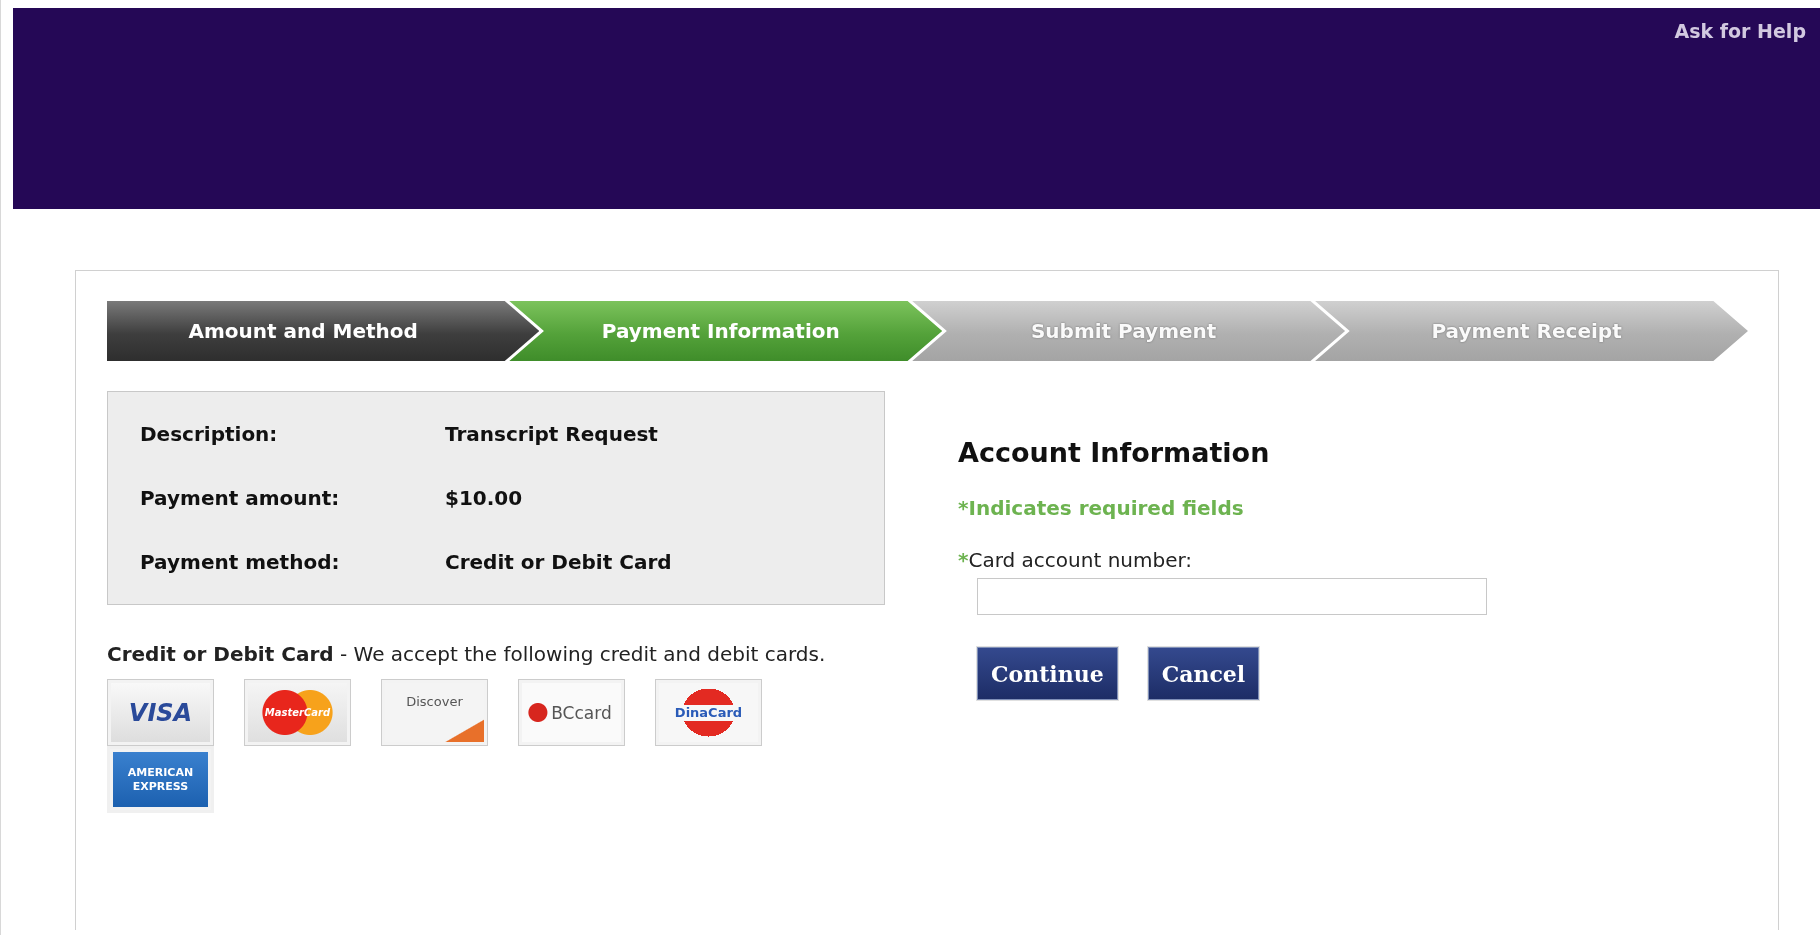 This screenshot has height=935, width=1820. Describe the element at coordinates (1747, 25) in the screenshot. I see `help-link: Ask for Help` at that location.